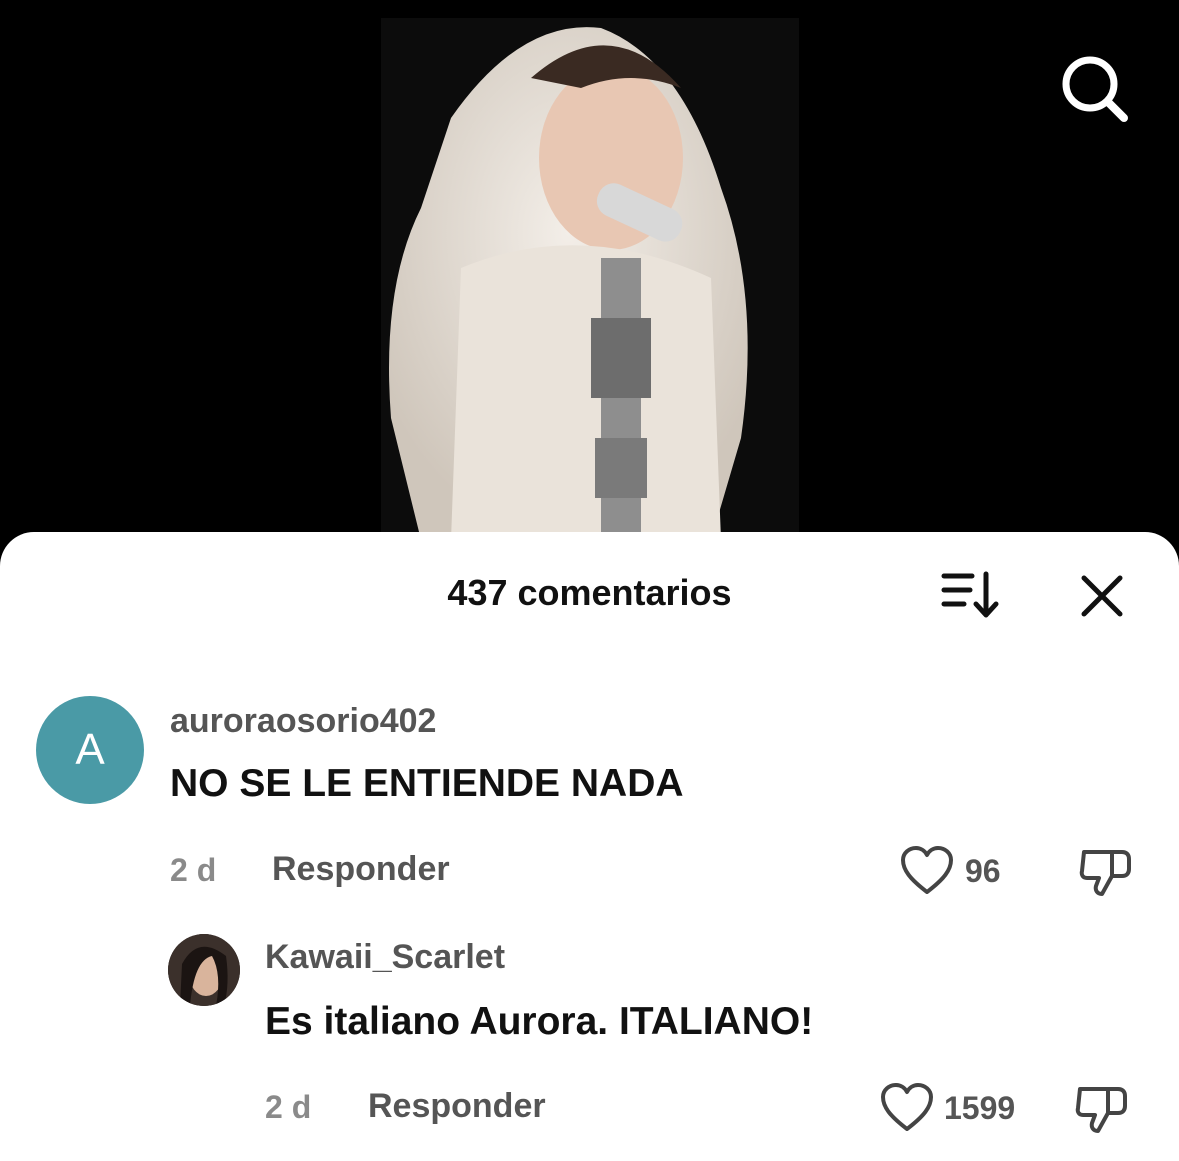  I want to click on search-icon, so click(1095, 89).